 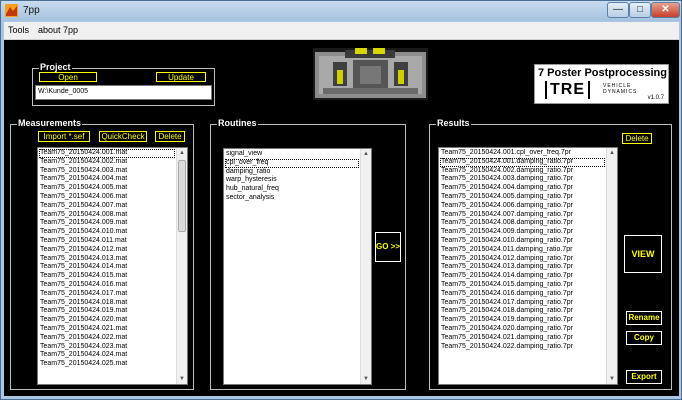 What do you see at coordinates (522, 232) in the screenshot?
I see `list-item: Team75_20150424.009.damping_ratio.7pr` at bounding box center [522, 232].